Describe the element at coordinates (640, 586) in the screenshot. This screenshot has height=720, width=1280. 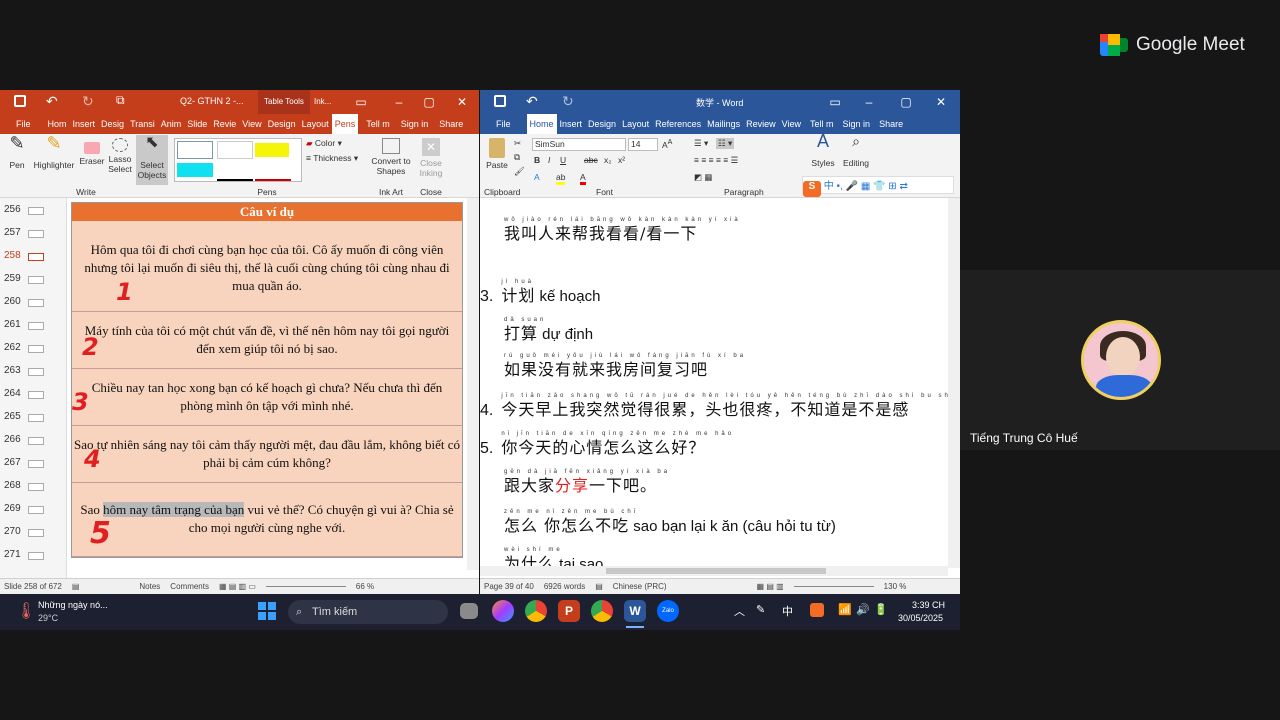
I see `language-indicator: Chinese (PRC)` at that location.